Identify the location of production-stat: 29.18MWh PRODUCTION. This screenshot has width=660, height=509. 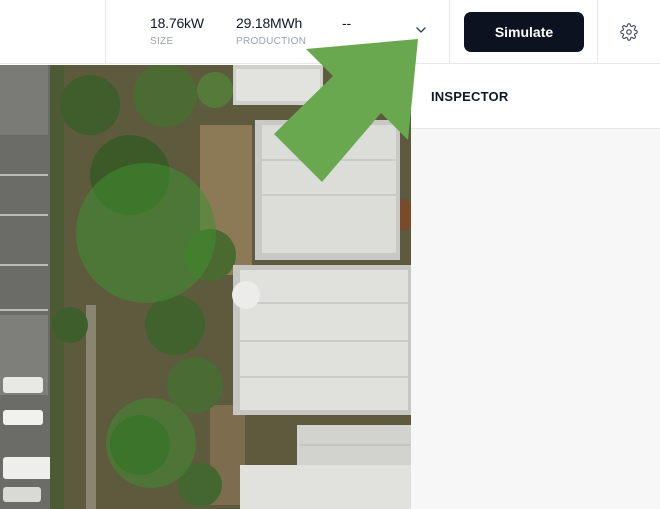
(271, 31).